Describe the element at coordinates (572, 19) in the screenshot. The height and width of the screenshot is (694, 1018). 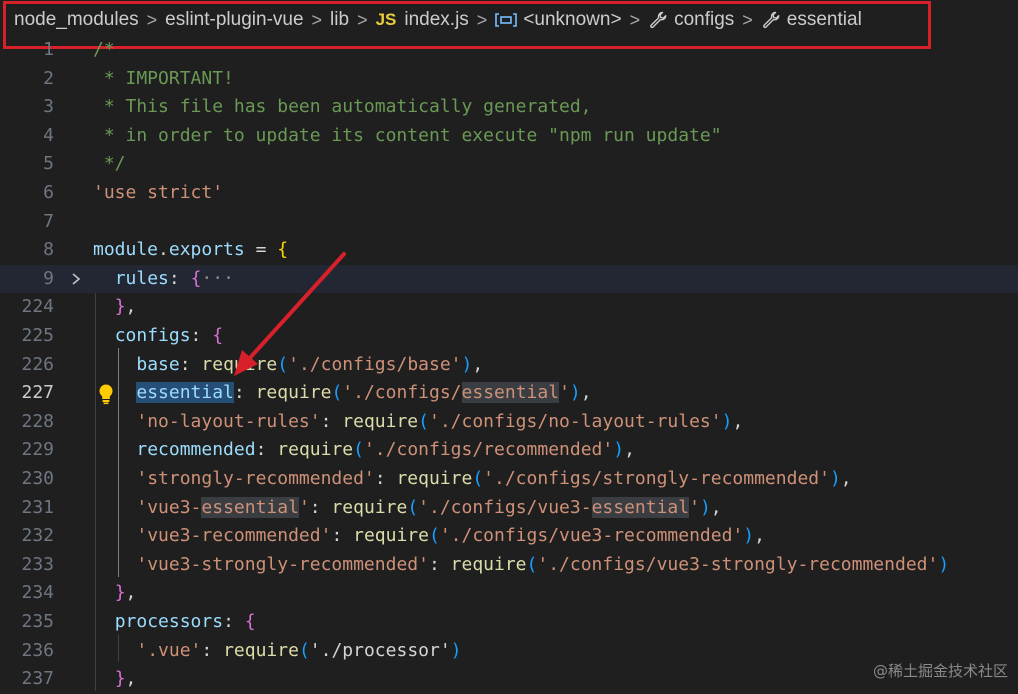
I see `breadcrumb-label: <unknown>` at that location.